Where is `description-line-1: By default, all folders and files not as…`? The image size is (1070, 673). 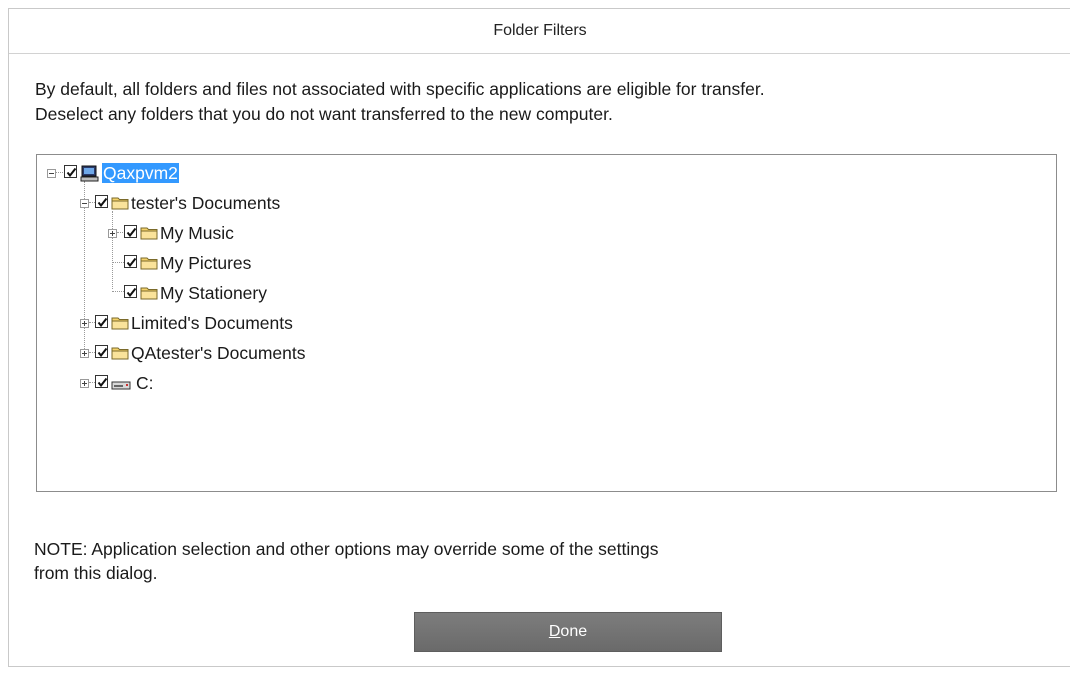 description-line-1: By default, all folders and files not as… is located at coordinates (400, 89).